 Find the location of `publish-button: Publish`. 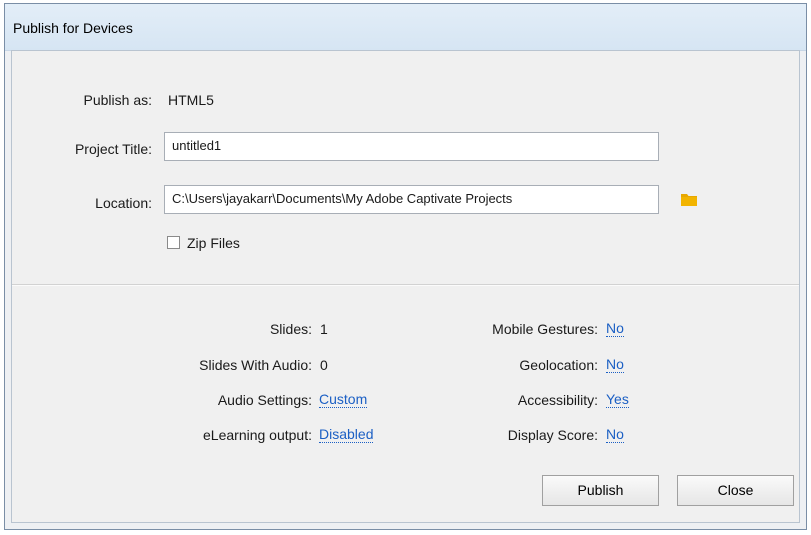

publish-button: Publish is located at coordinates (600, 490).